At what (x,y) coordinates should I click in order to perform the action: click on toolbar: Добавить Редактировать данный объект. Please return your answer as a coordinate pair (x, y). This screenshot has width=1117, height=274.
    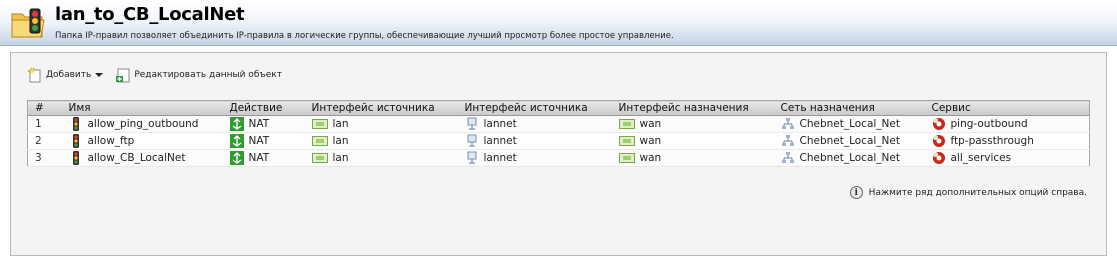
    Looking at the image, I should click on (154, 75).